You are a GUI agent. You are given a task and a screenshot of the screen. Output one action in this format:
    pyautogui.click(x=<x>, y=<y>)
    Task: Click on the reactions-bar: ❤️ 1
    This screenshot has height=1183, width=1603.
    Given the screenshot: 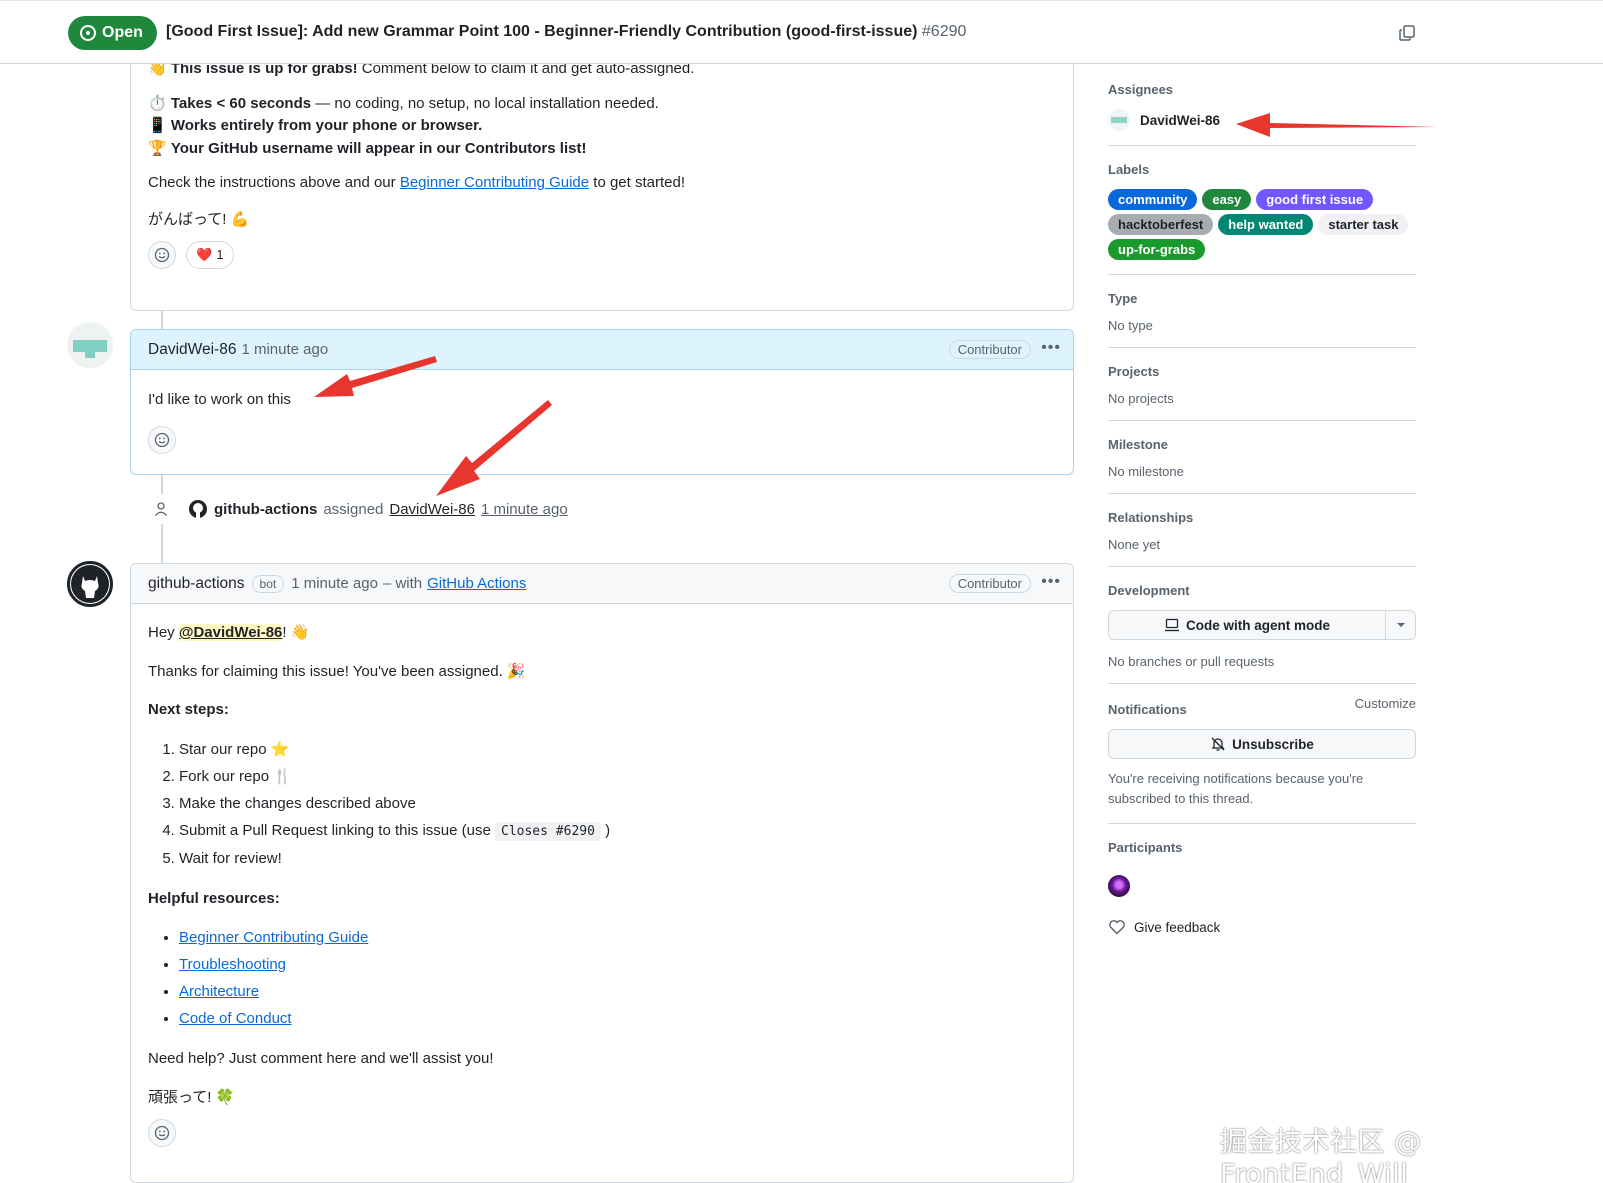 What is the action you would take?
    pyautogui.click(x=602, y=255)
    